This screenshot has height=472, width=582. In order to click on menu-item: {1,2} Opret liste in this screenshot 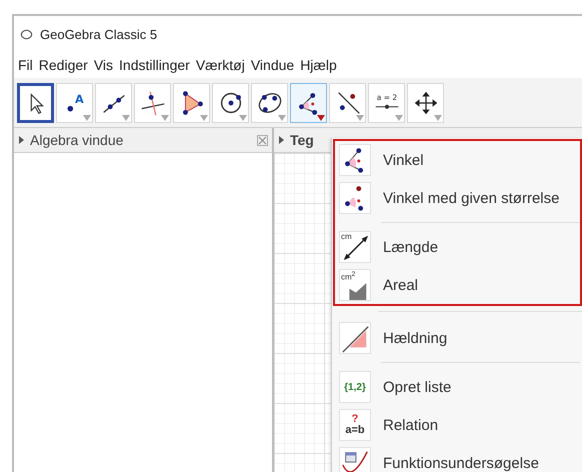, I will do `click(457, 387)`.